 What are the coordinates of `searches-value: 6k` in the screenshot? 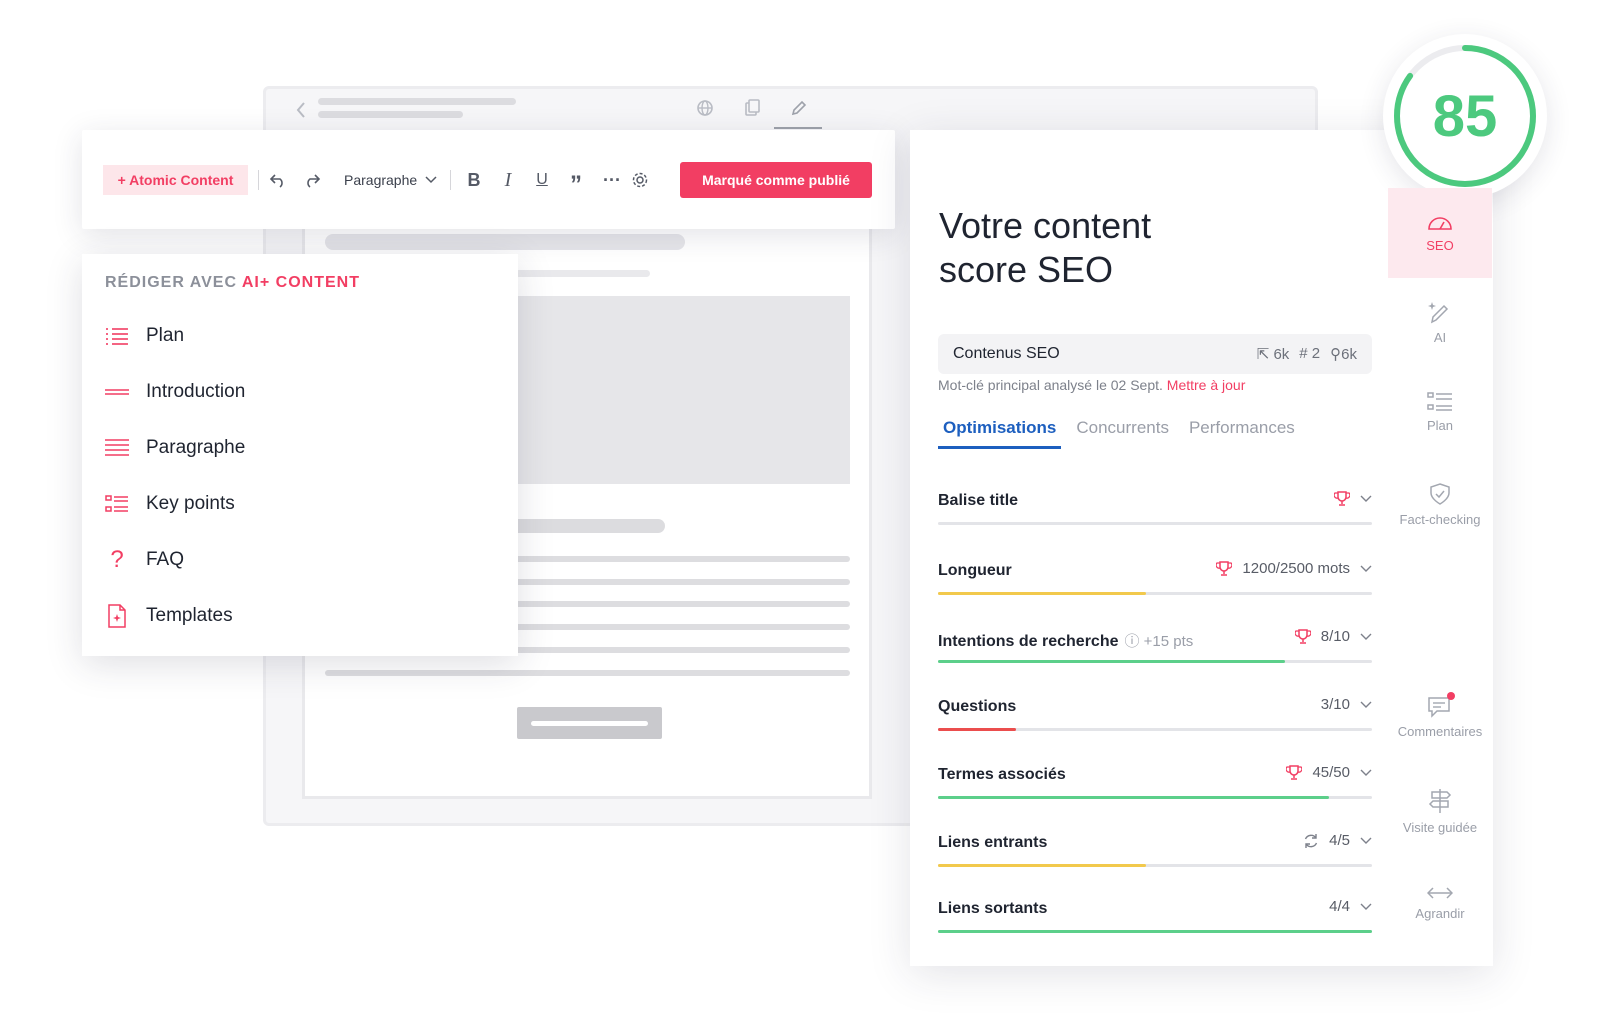 It's located at (1349, 354).